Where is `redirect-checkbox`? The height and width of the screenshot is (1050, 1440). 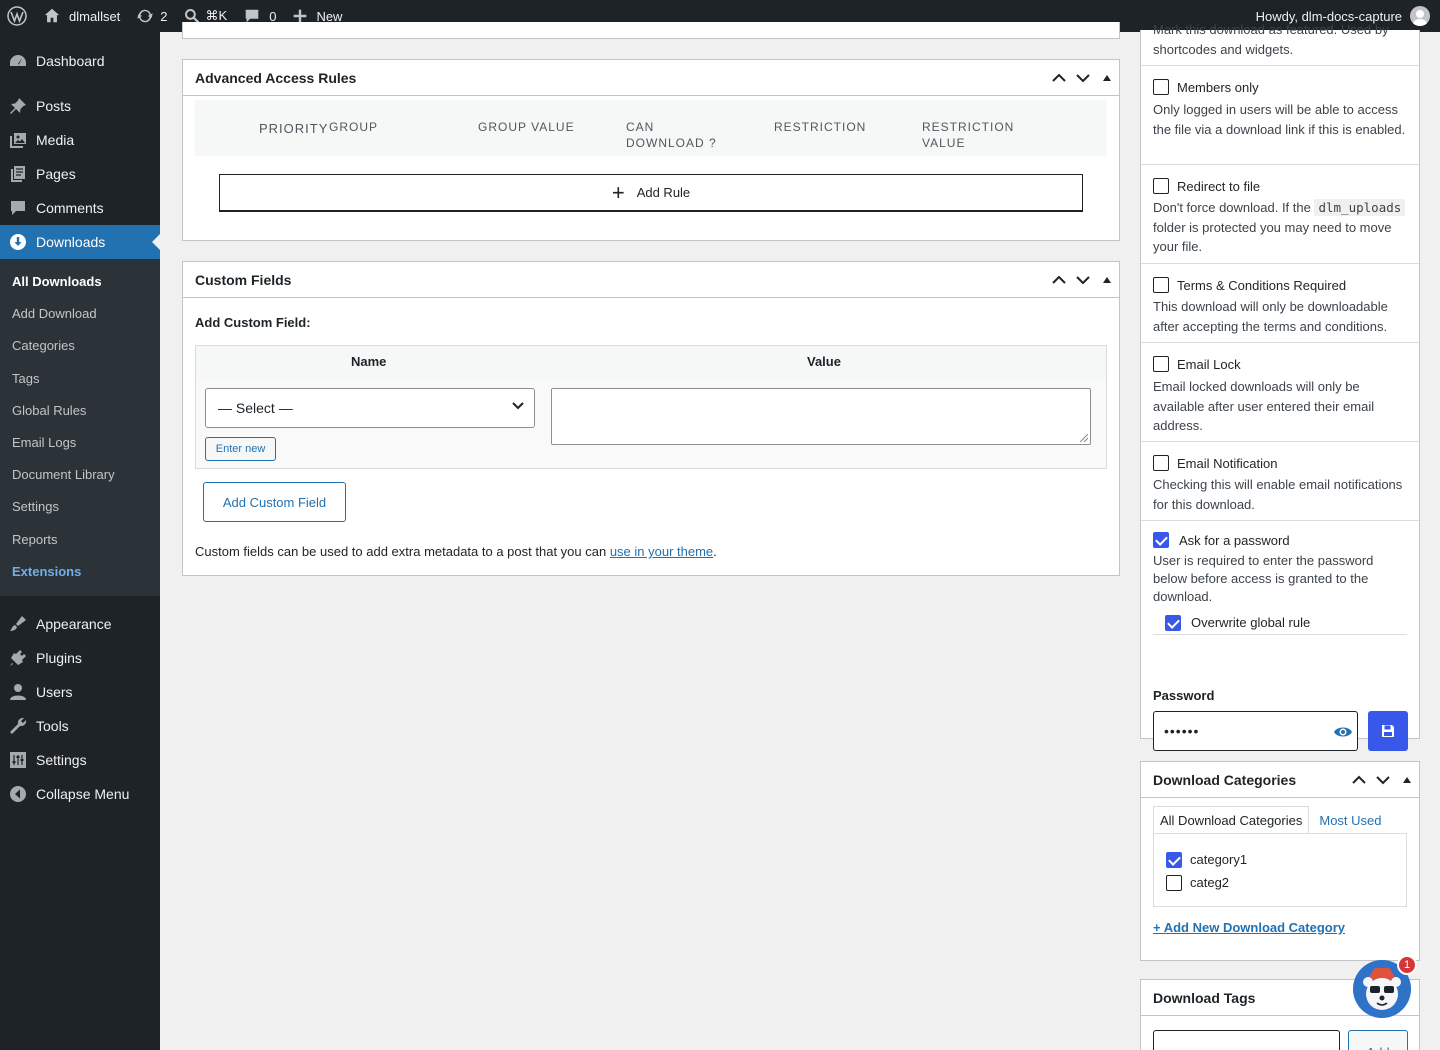 redirect-checkbox is located at coordinates (1161, 186).